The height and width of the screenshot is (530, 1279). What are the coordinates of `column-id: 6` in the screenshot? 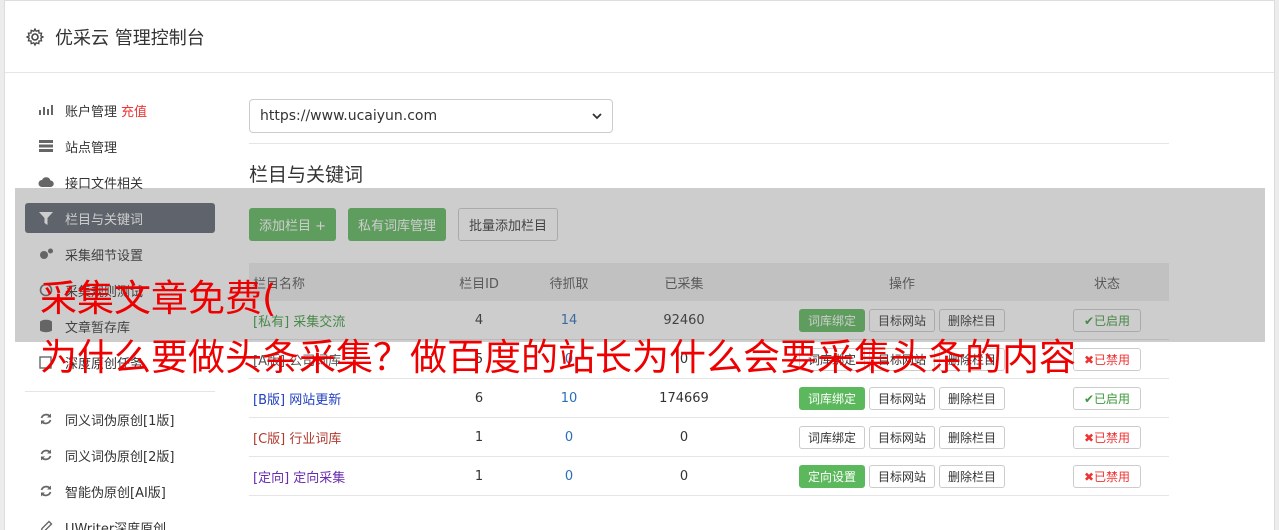 It's located at (479, 398).